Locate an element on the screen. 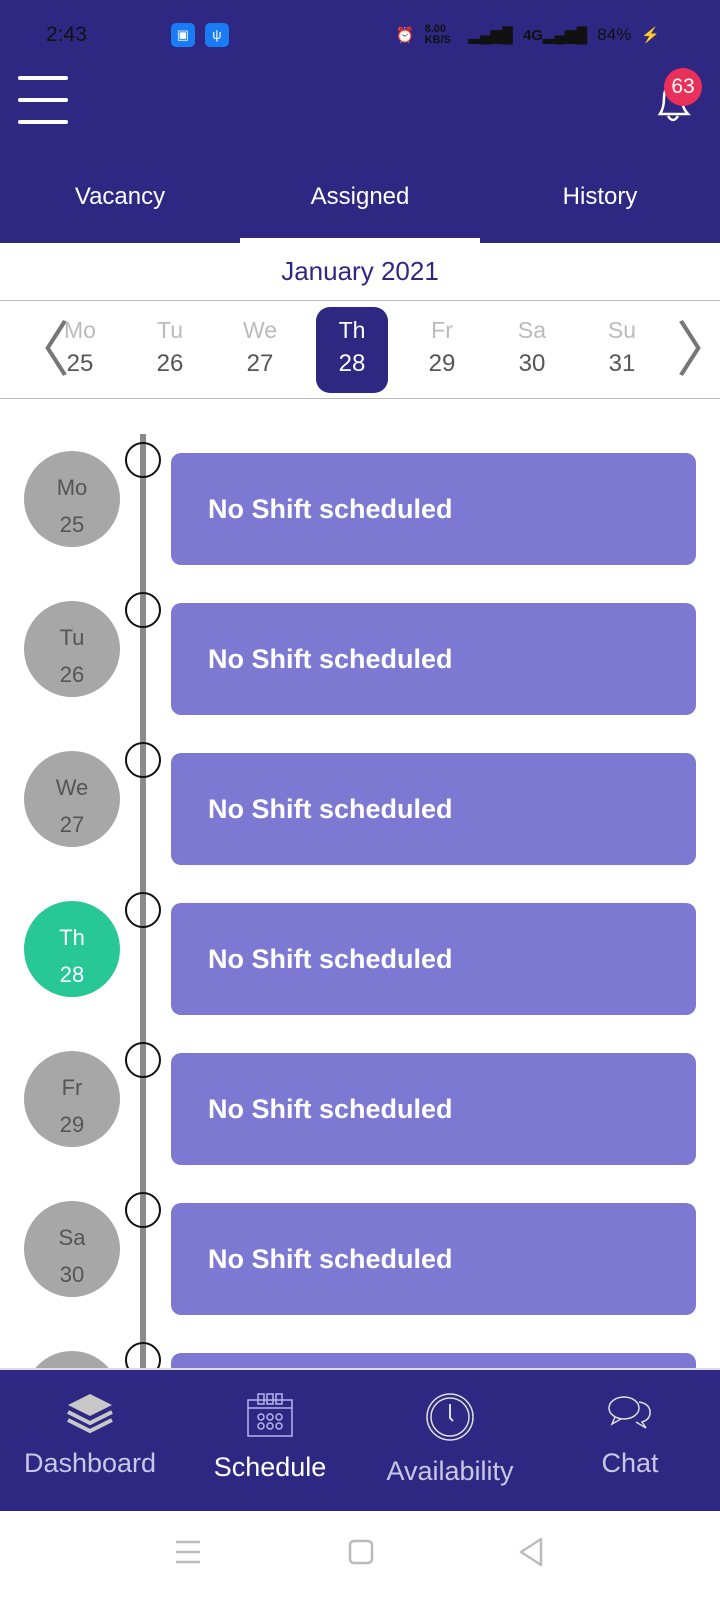 The image size is (720, 1600). bottom-nav: Dashboard Schedule Availability Chat is located at coordinates (360, 1439).